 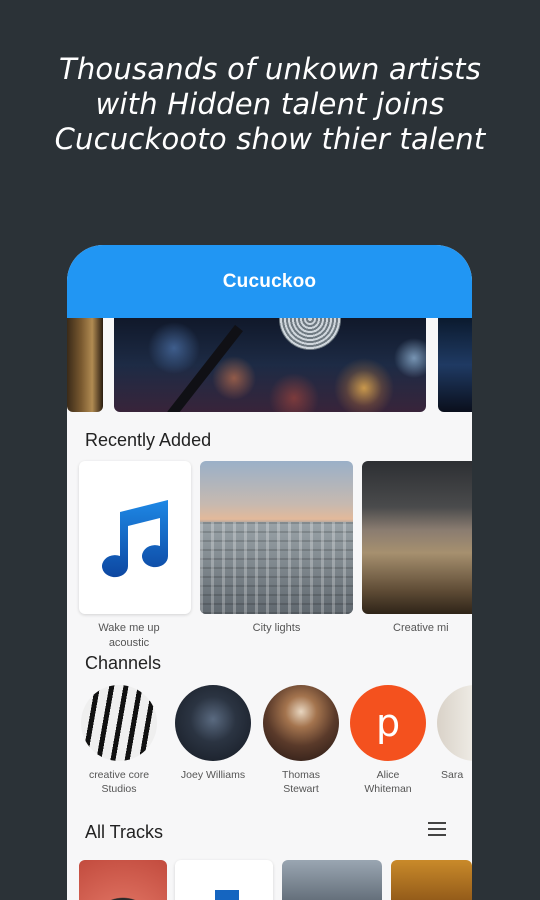 I want to click on recent-label-3: Creative mi, so click(x=432, y=628).